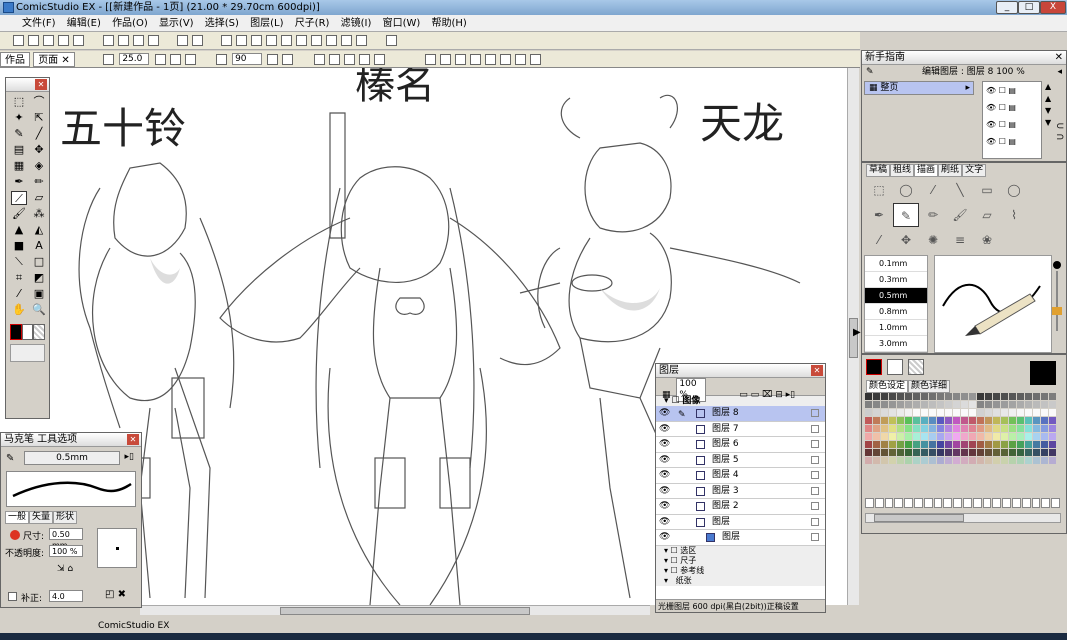 The width and height of the screenshot is (1067, 640). I want to click on tab-text: 文字, so click(974, 170).